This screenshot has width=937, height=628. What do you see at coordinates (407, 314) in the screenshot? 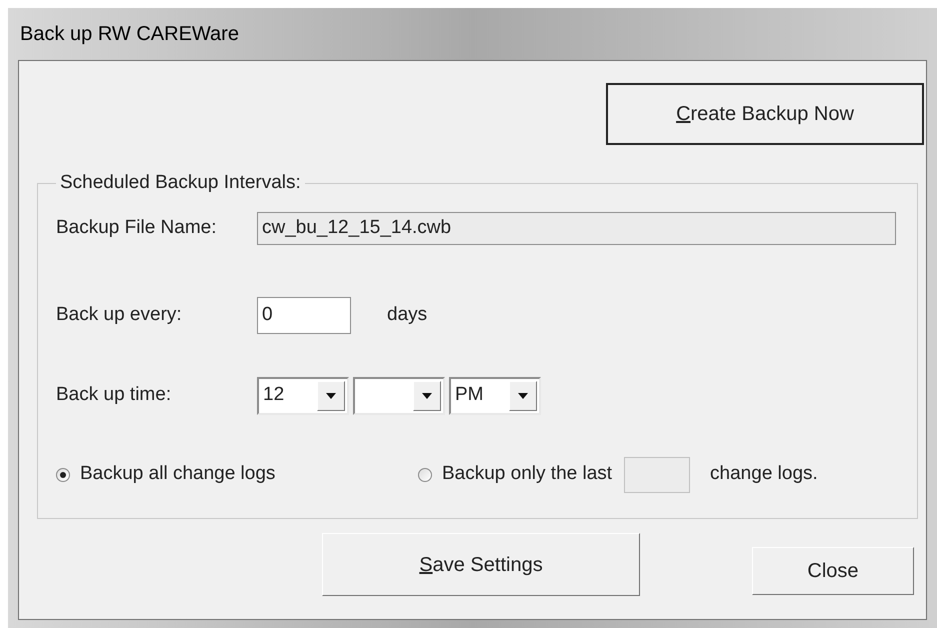
I see `unit-label: days` at bounding box center [407, 314].